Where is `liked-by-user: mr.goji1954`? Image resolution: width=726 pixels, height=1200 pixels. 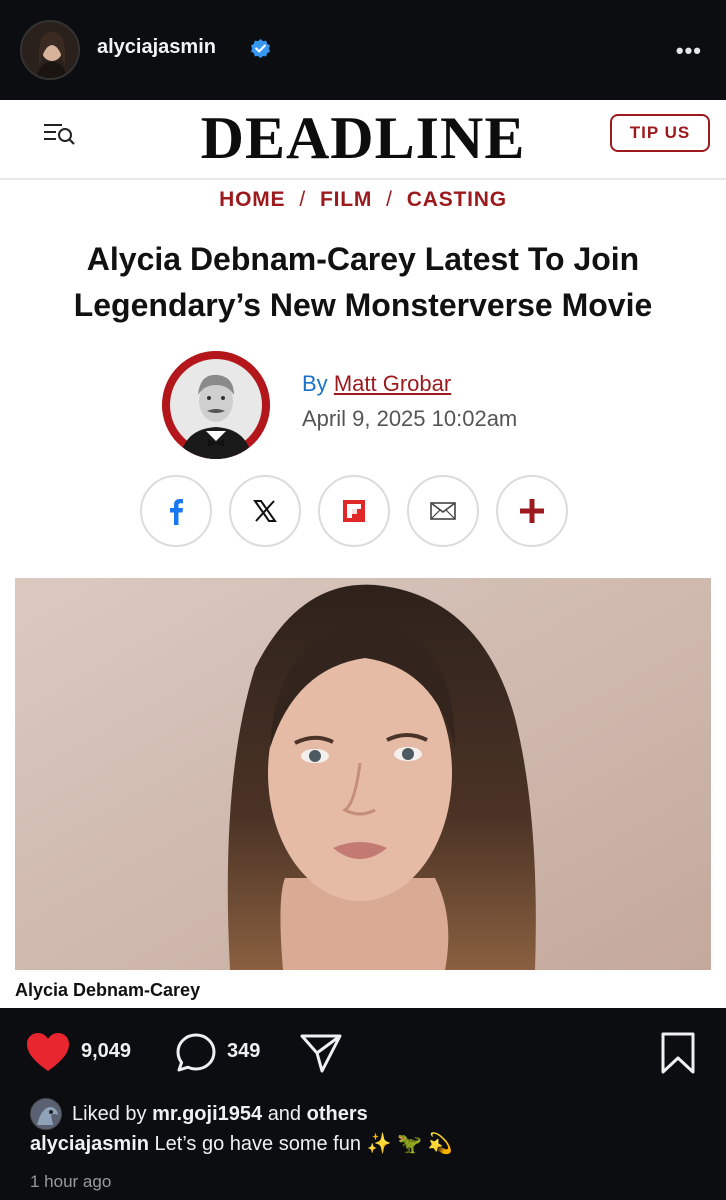
liked-by-user: mr.goji1954 is located at coordinates (207, 1114).